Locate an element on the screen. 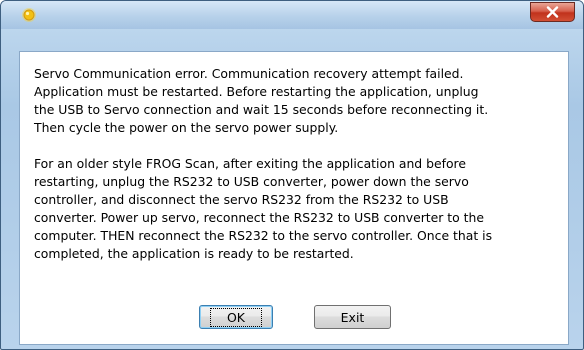  close-button is located at coordinates (552, 12).